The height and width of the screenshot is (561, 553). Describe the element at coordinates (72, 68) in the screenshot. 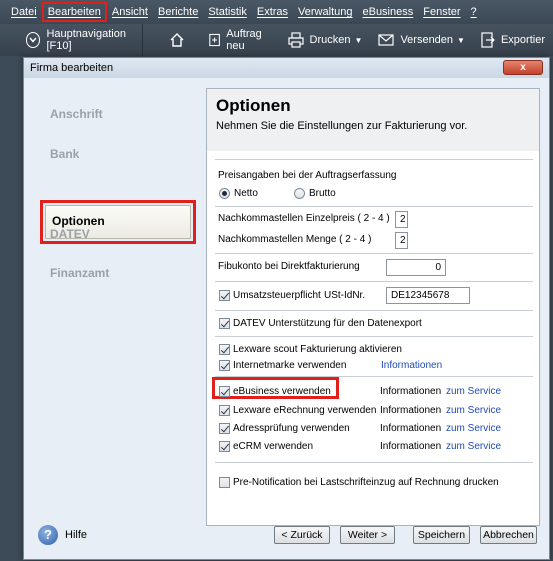

I see `dialog-title: Firma bearbeiten` at that location.